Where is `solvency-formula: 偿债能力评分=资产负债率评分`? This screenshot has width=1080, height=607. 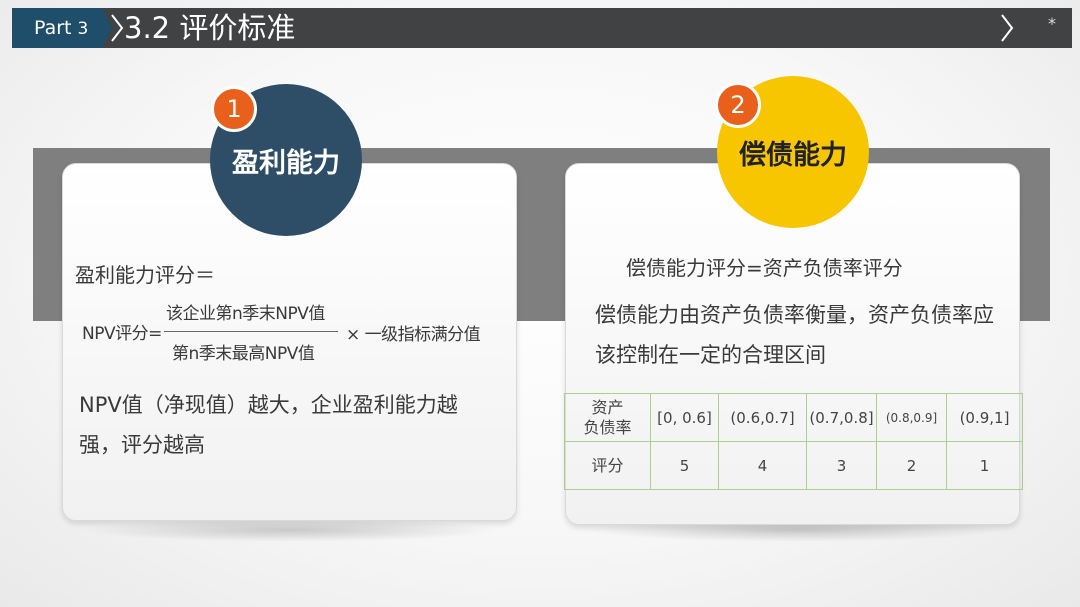 solvency-formula: 偿债能力评分=资产负债率评分 is located at coordinates (764, 268).